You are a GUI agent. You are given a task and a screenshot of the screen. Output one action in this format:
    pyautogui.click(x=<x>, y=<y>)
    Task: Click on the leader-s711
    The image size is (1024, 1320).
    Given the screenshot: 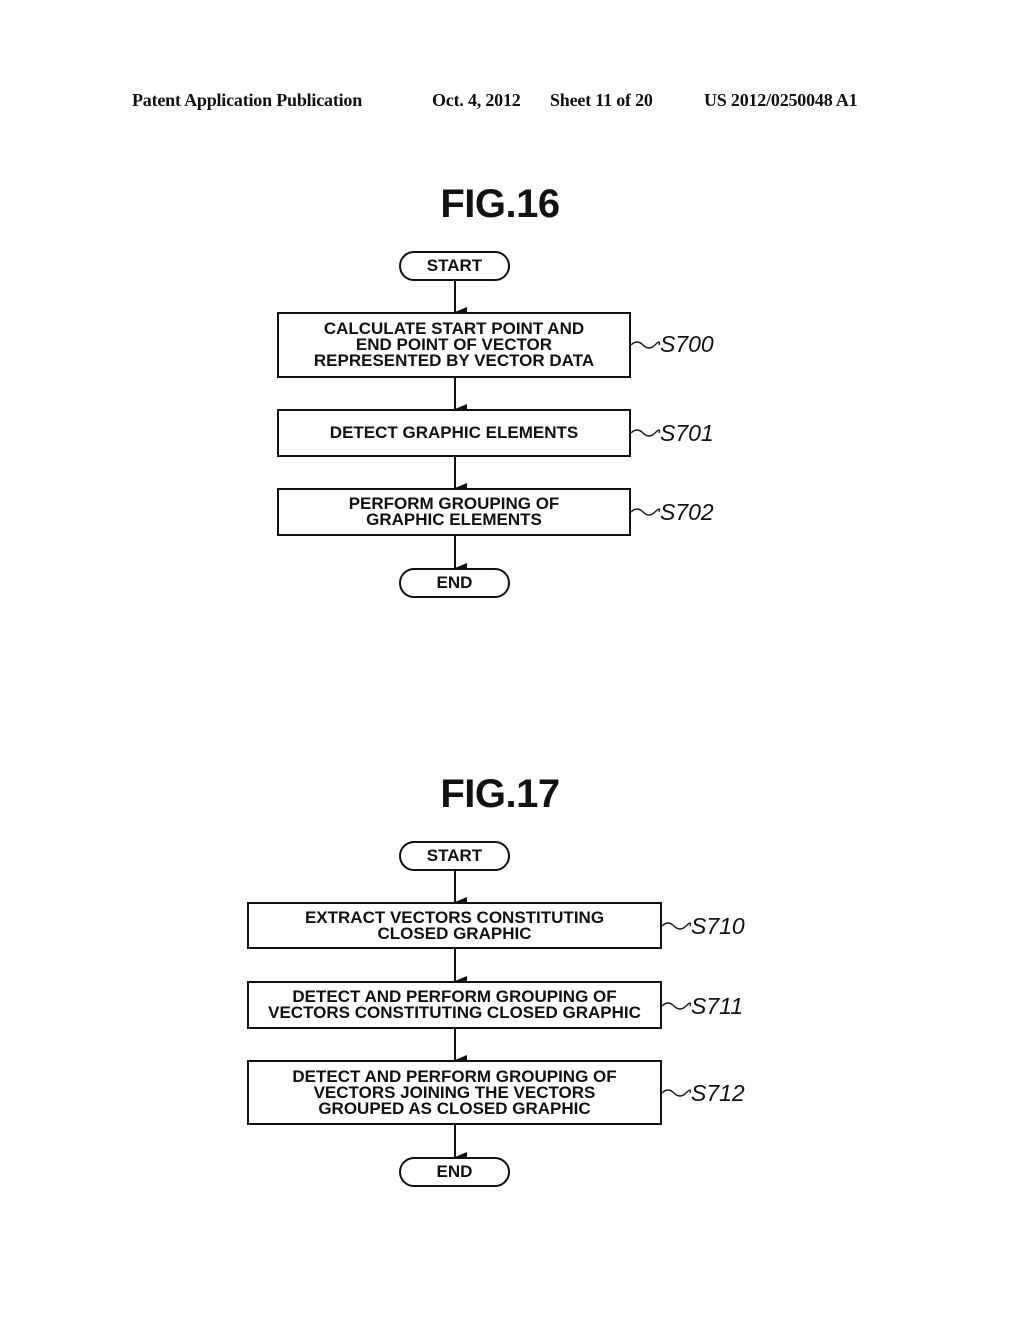 What is the action you would take?
    pyautogui.click(x=676, y=1006)
    